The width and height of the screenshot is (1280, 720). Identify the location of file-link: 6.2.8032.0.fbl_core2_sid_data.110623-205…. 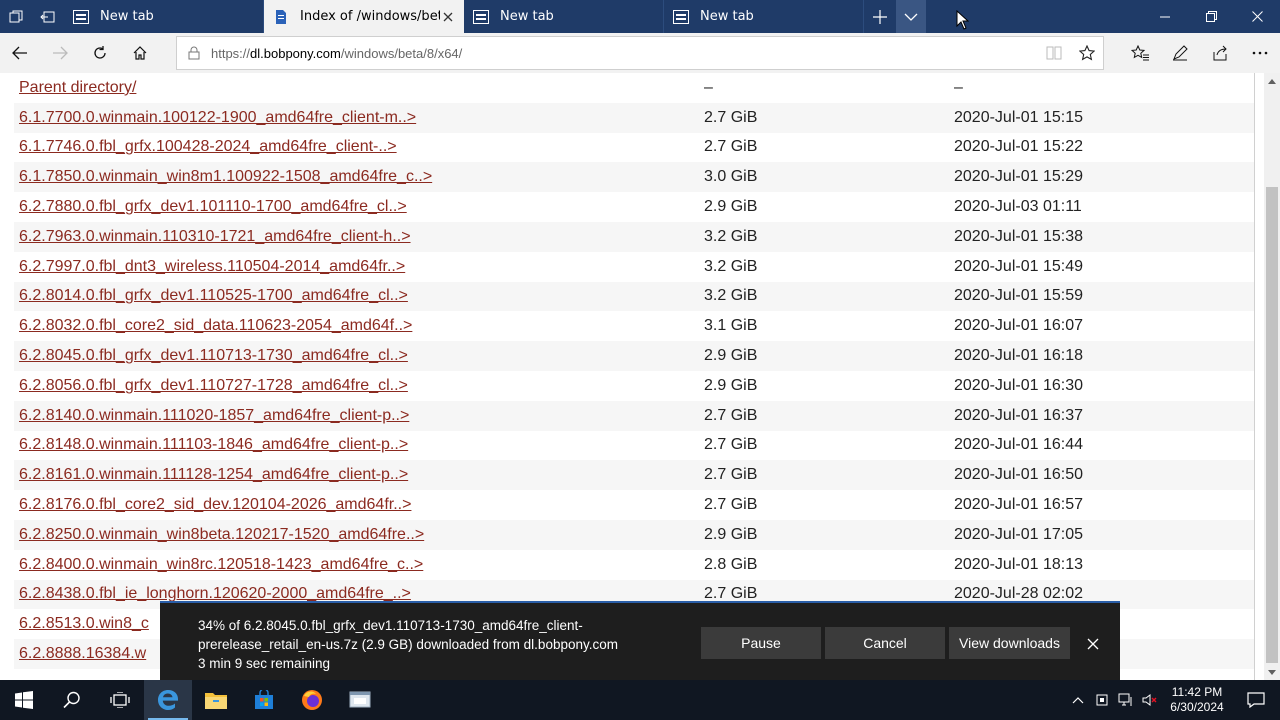
(215, 325).